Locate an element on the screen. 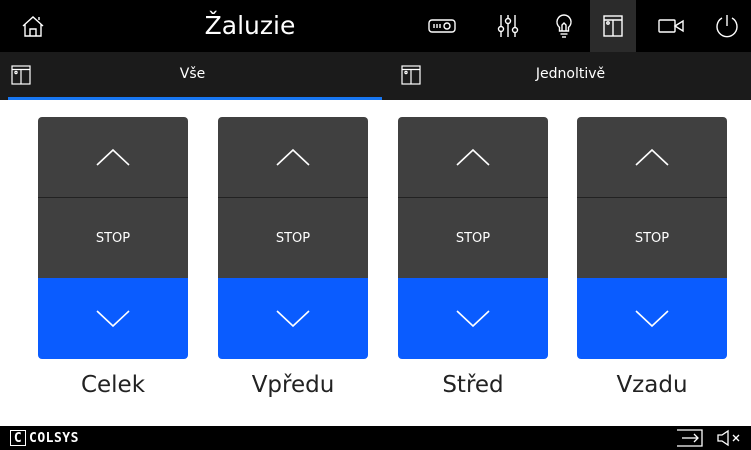 This screenshot has width=751, height=450. logo-text: COLSYS is located at coordinates (54, 438).